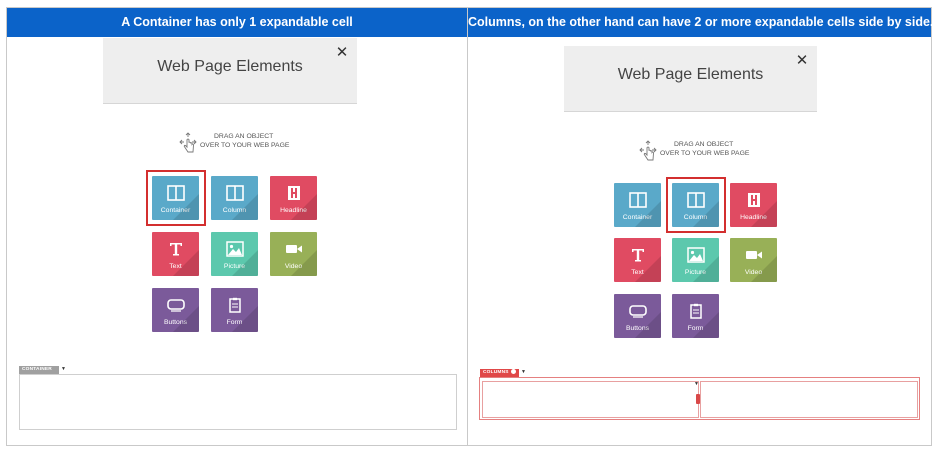  Describe the element at coordinates (513, 372) in the screenshot. I see `gear-icon` at that location.